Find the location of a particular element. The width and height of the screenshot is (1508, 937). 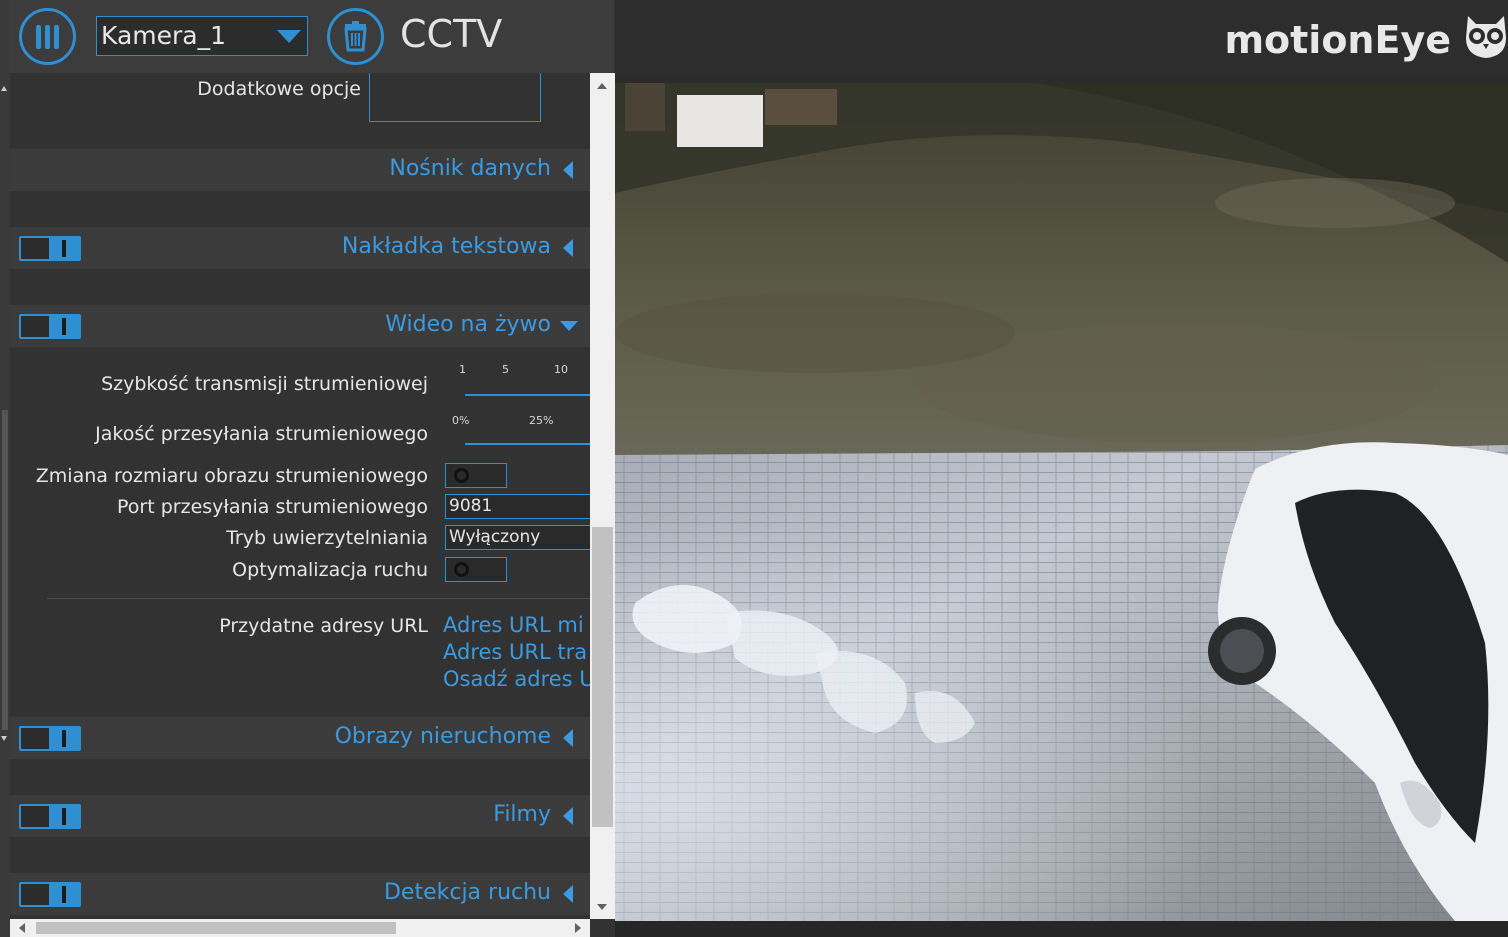

useful-urls-label: Przydatne adresy URL is located at coordinates (323, 626).